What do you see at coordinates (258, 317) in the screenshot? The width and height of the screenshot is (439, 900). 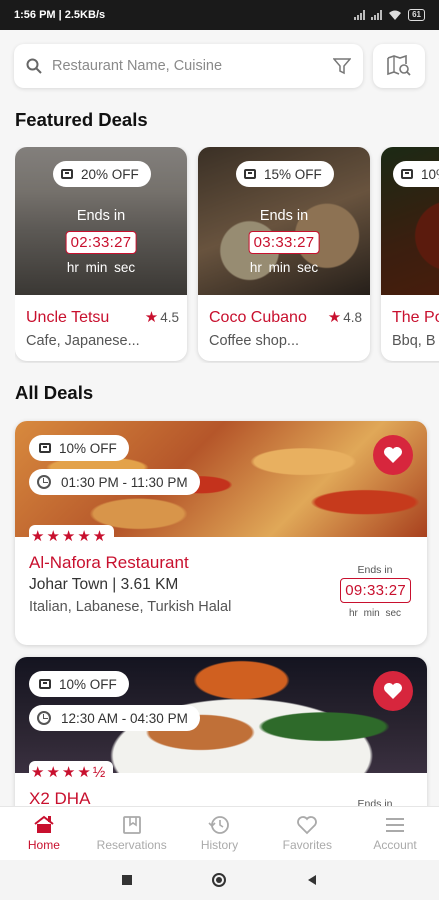 I see `restaurant-name: Coco Cubano` at bounding box center [258, 317].